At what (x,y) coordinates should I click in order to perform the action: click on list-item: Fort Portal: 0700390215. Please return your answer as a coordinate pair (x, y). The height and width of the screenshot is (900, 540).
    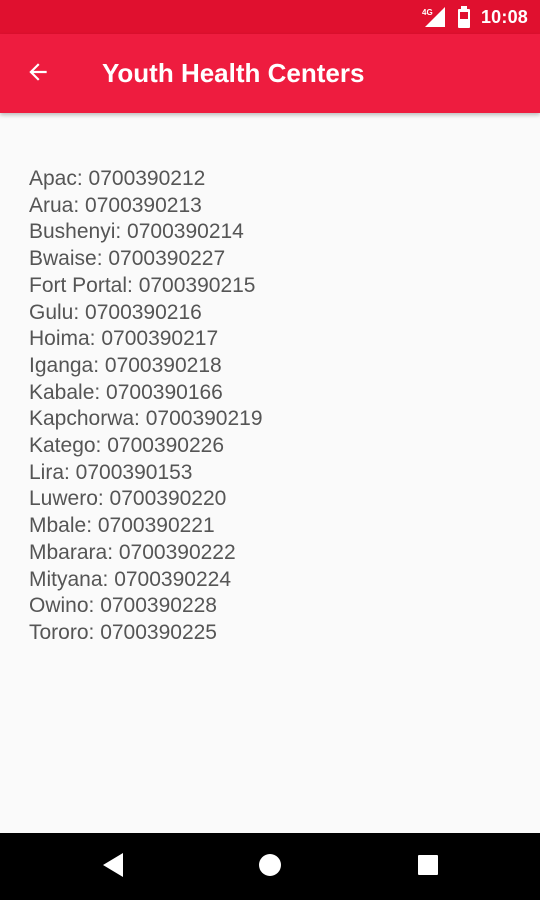
    Looking at the image, I should click on (142, 285).